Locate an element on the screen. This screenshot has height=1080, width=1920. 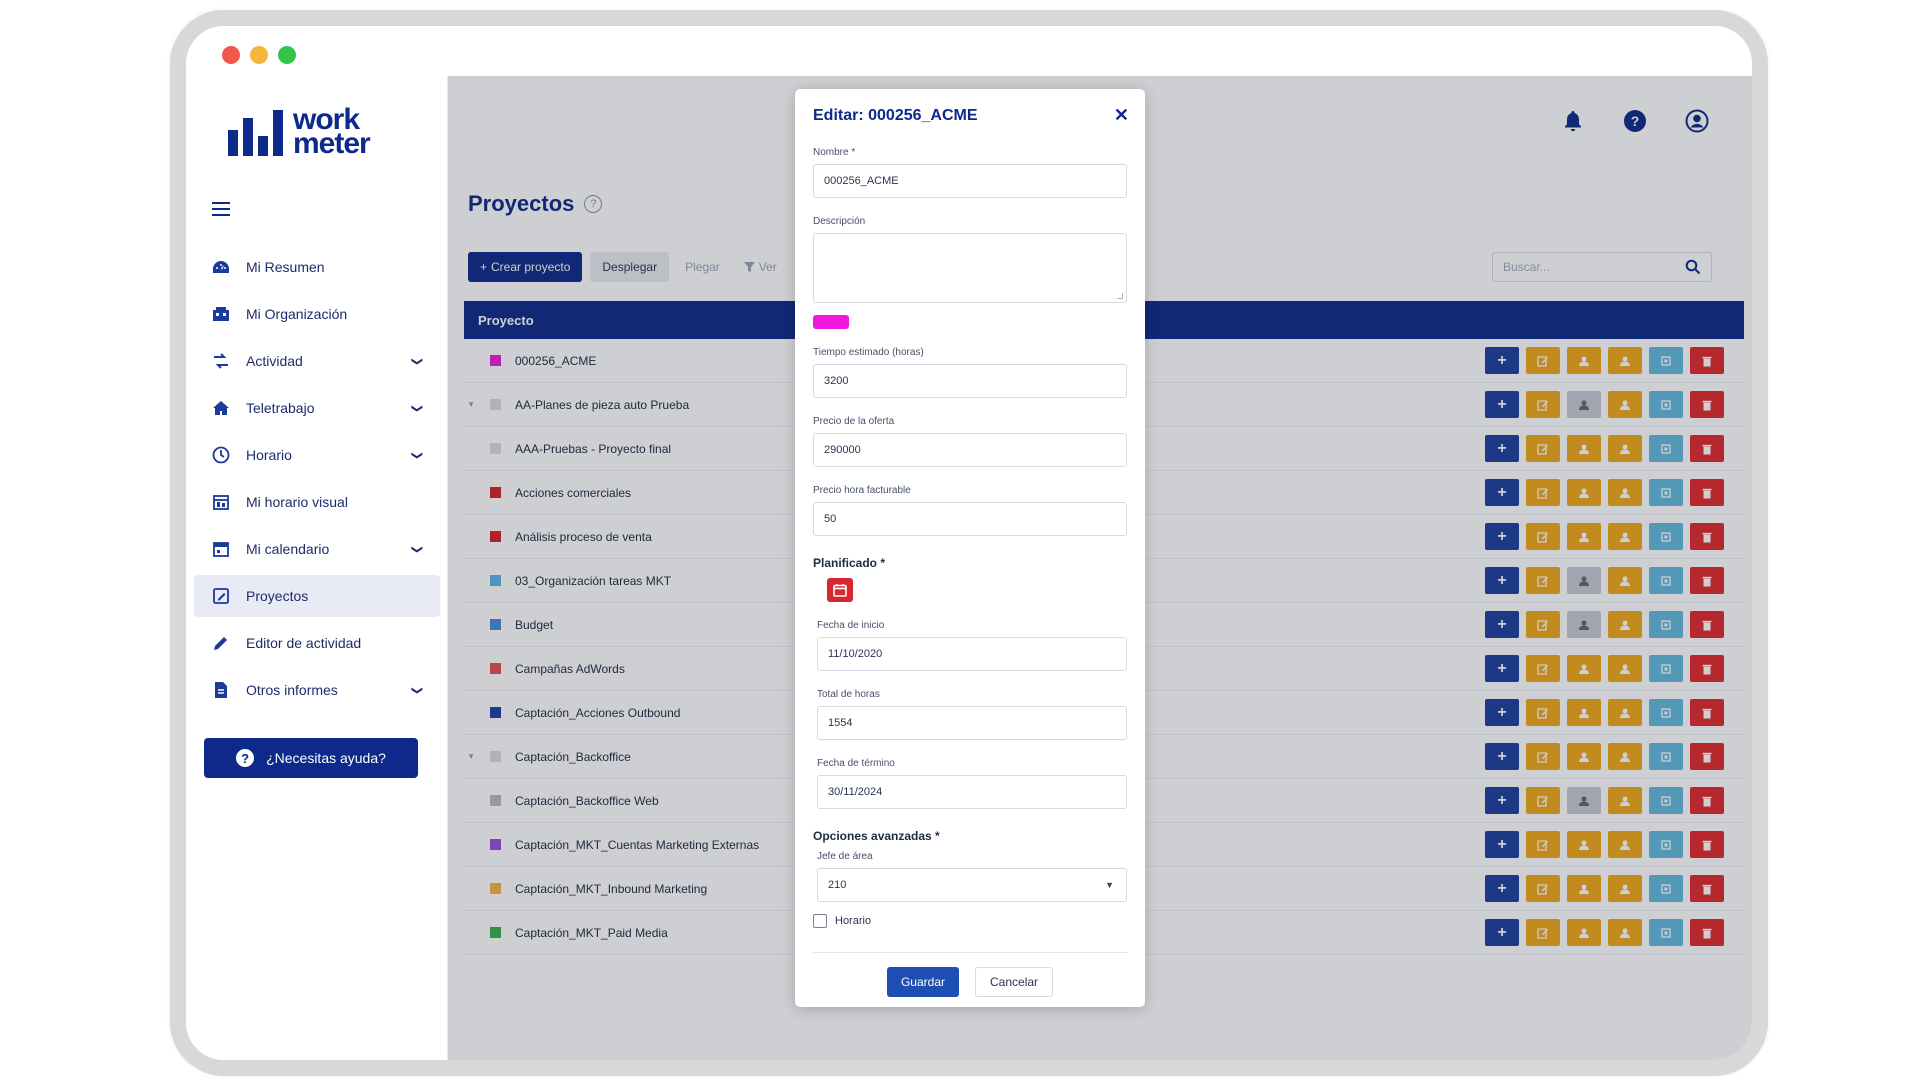
precio-hora-label: Precio hora facturable is located at coordinates (862, 490).